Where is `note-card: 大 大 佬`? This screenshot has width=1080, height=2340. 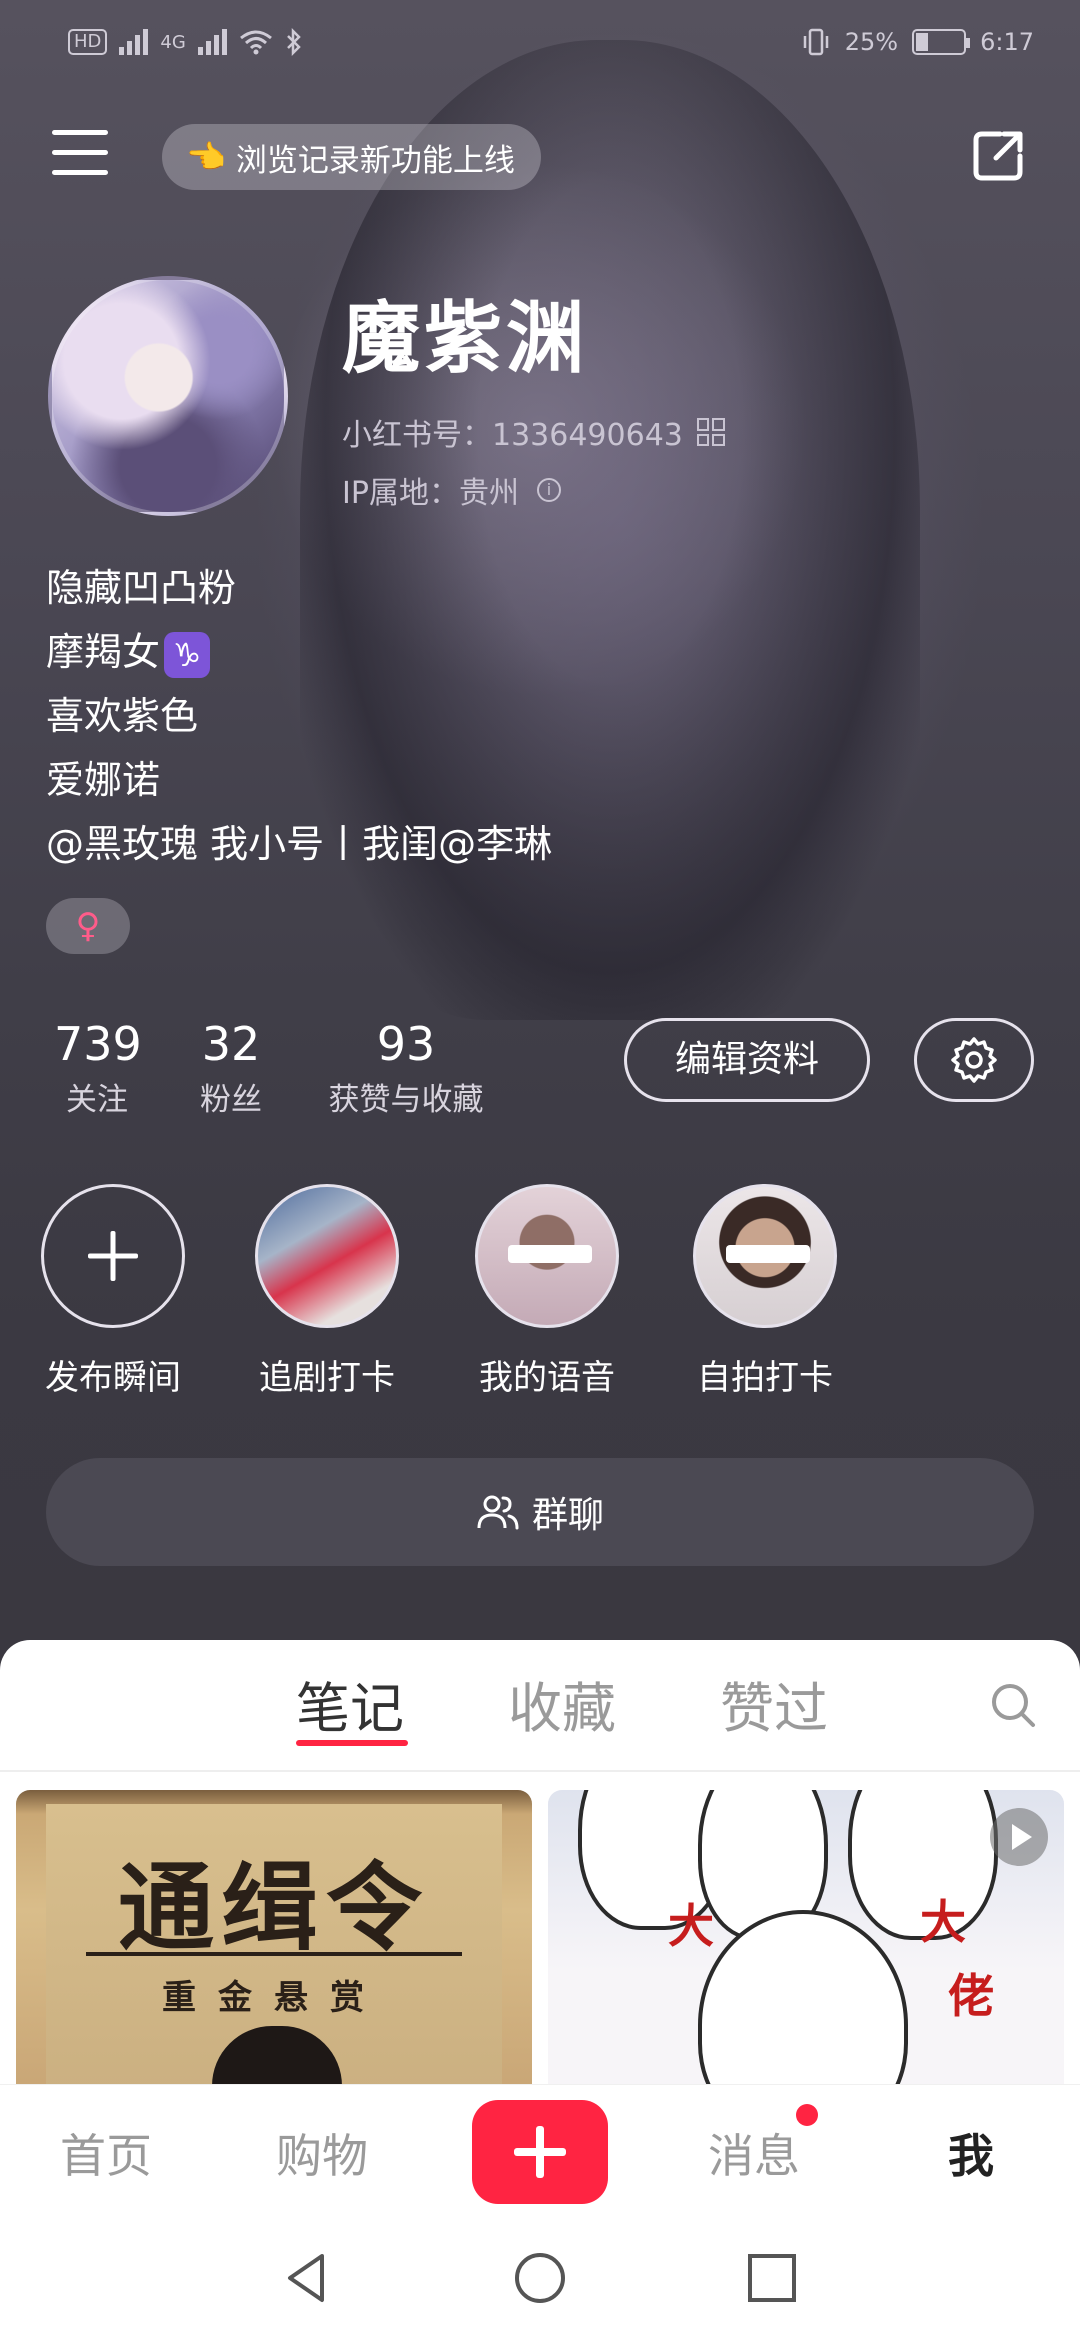
note-card: 大 大 佬 is located at coordinates (806, 1940).